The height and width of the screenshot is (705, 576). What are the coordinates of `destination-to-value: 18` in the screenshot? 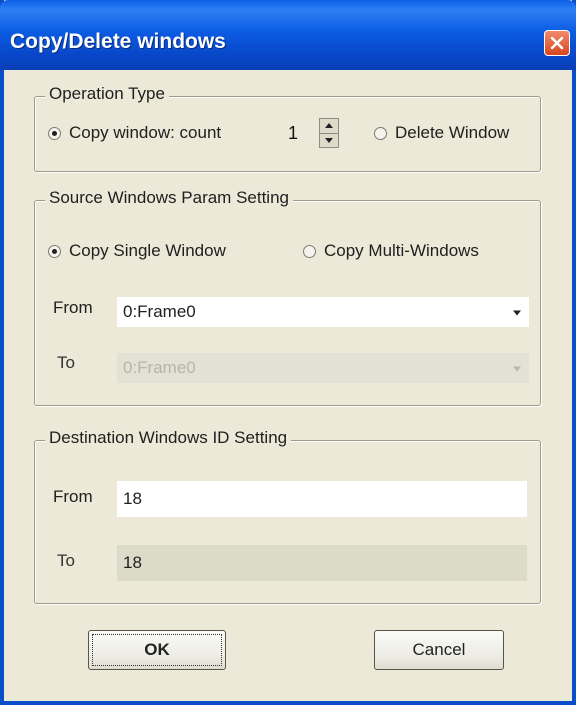 It's located at (132, 562).